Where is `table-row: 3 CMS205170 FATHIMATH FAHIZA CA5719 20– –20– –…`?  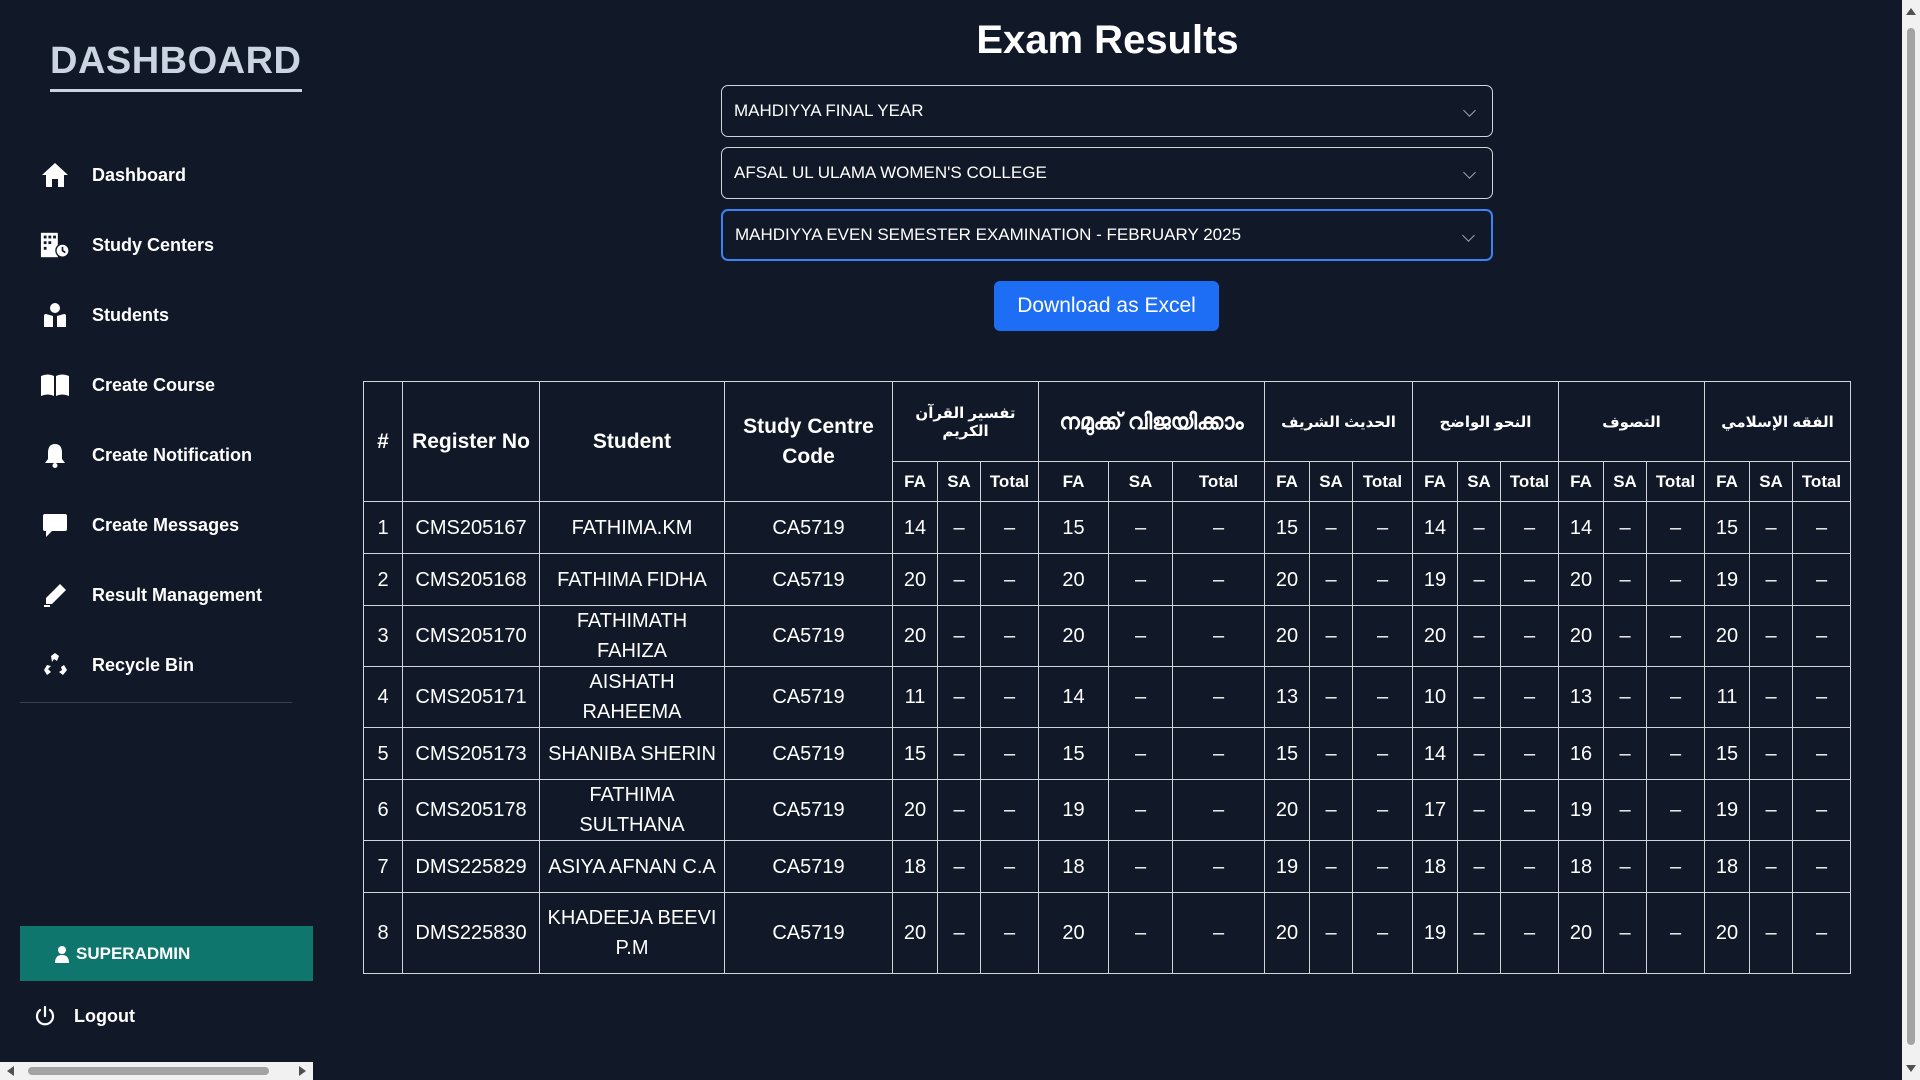
table-row: 3 CMS205170 FATHIMATH FAHIZA CA5719 20– –20– –… is located at coordinates (1107, 636).